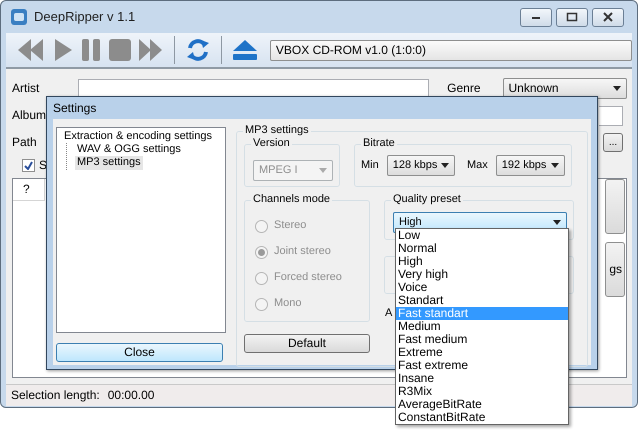 The image size is (638, 437). Describe the element at coordinates (536, 17) in the screenshot. I see `minimize-button` at that location.